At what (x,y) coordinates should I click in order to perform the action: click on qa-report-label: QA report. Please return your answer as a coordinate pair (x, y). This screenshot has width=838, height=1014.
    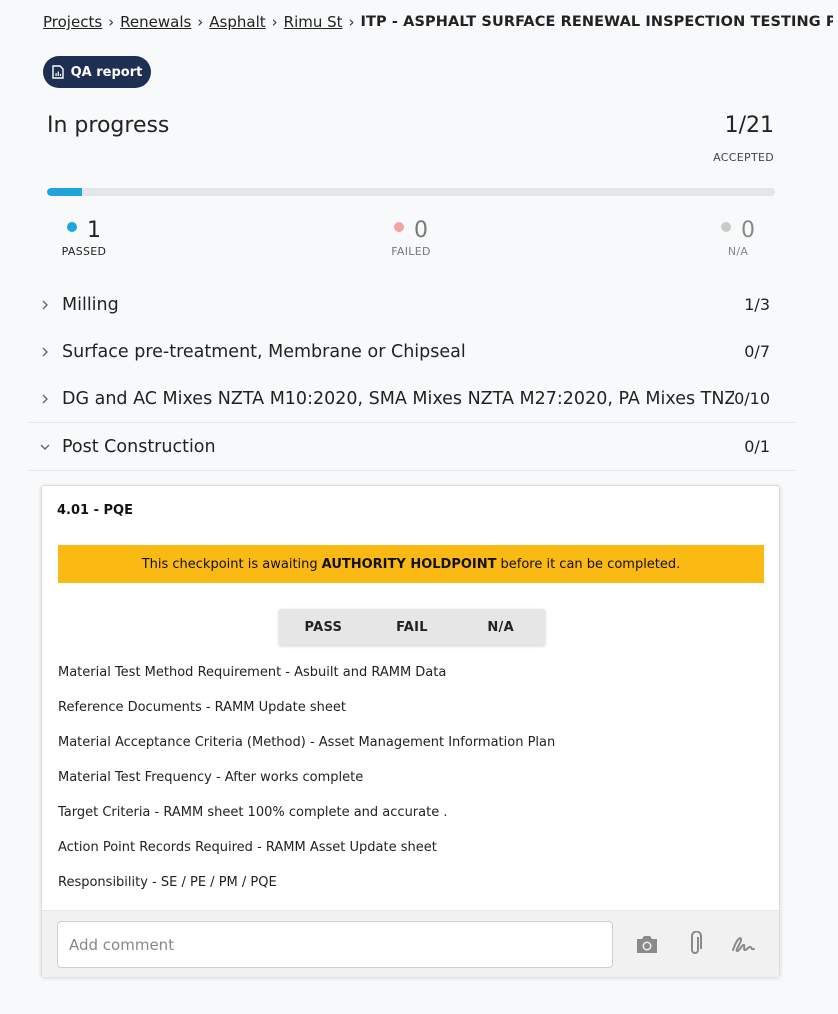
    Looking at the image, I should click on (106, 72).